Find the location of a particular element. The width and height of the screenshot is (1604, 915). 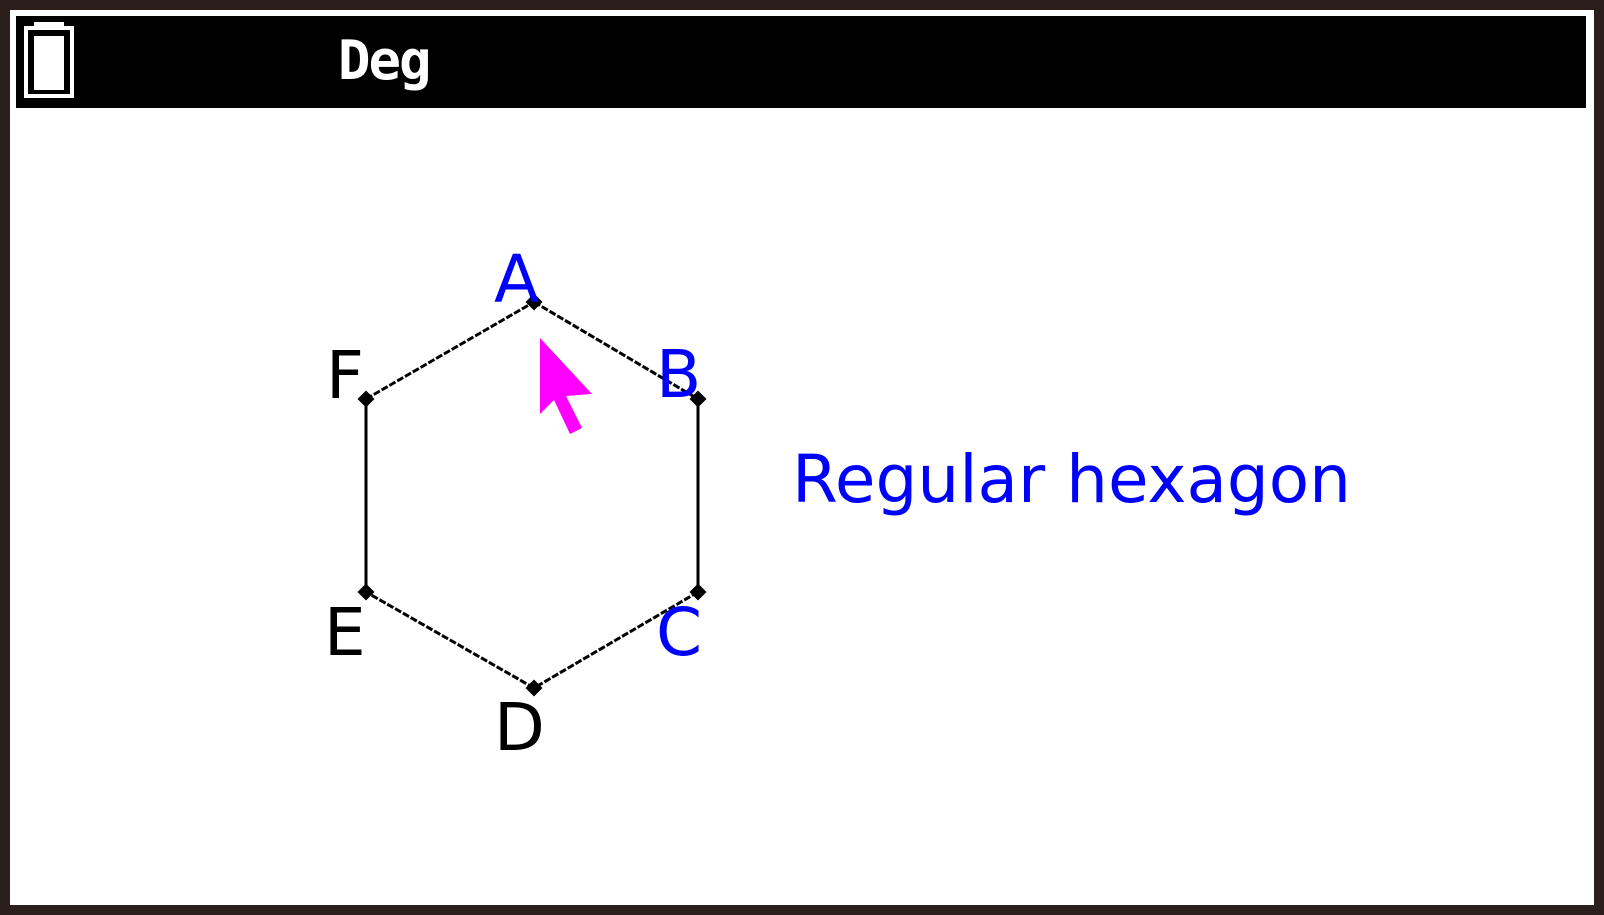

vertex-label-e: E is located at coordinates (345, 632).